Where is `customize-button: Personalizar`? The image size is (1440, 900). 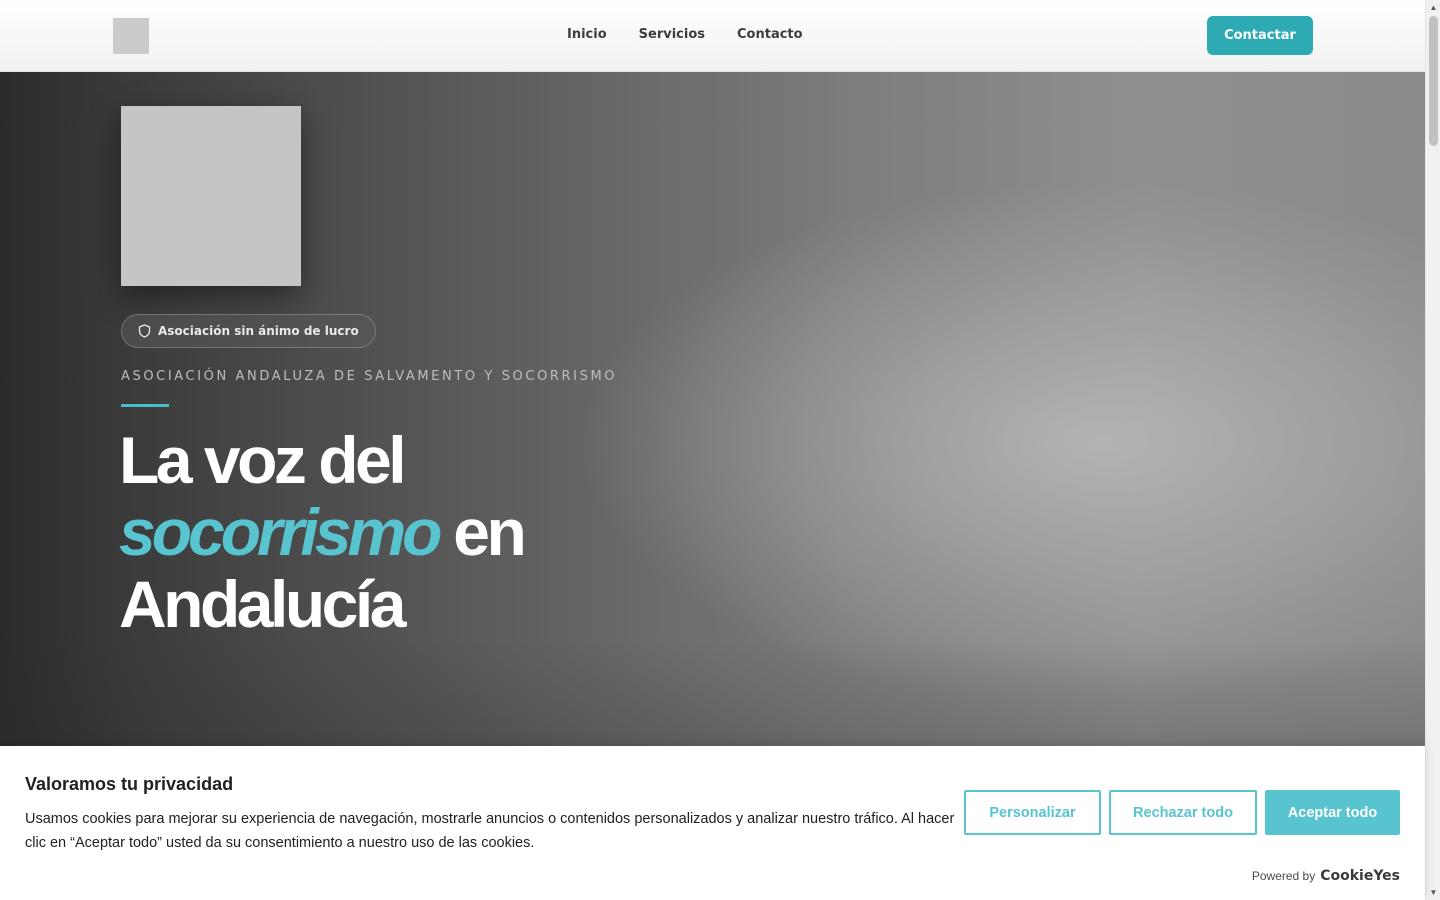
customize-button: Personalizar is located at coordinates (1032, 812).